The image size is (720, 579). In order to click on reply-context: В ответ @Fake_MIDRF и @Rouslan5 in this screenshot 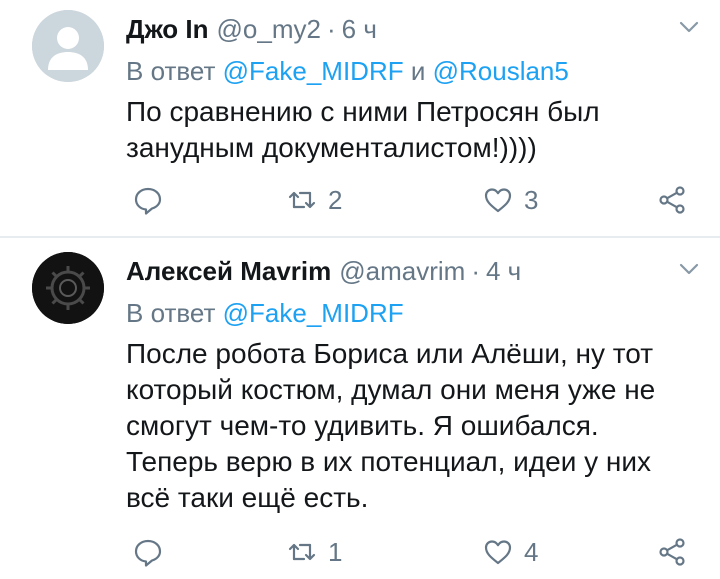, I will do `click(347, 71)`.